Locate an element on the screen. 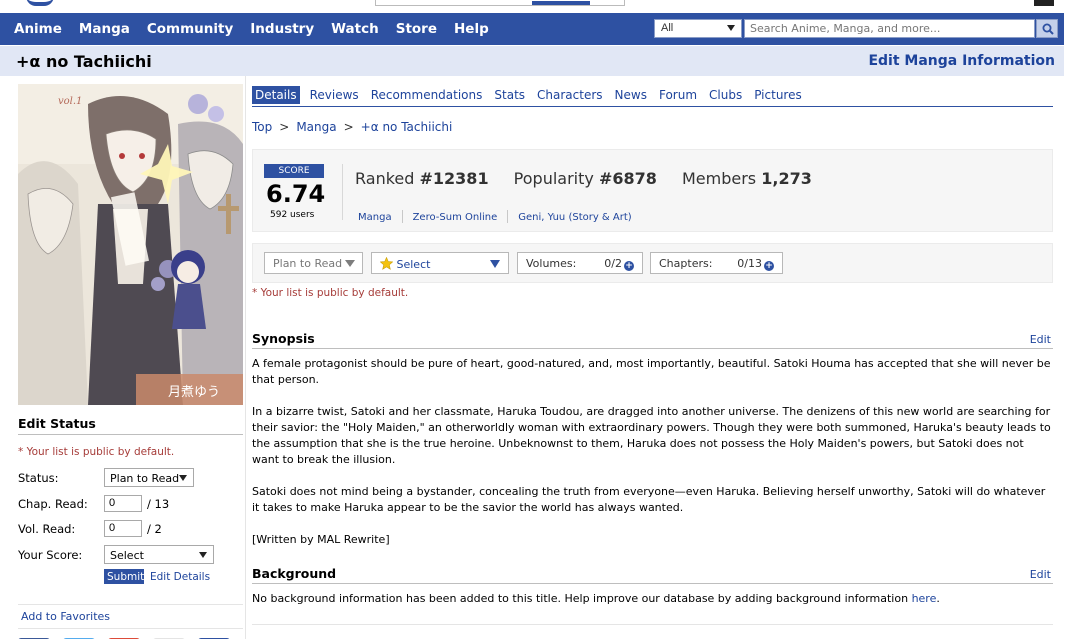 The image size is (1085, 639). nav-industry: Industry is located at coordinates (282, 29).